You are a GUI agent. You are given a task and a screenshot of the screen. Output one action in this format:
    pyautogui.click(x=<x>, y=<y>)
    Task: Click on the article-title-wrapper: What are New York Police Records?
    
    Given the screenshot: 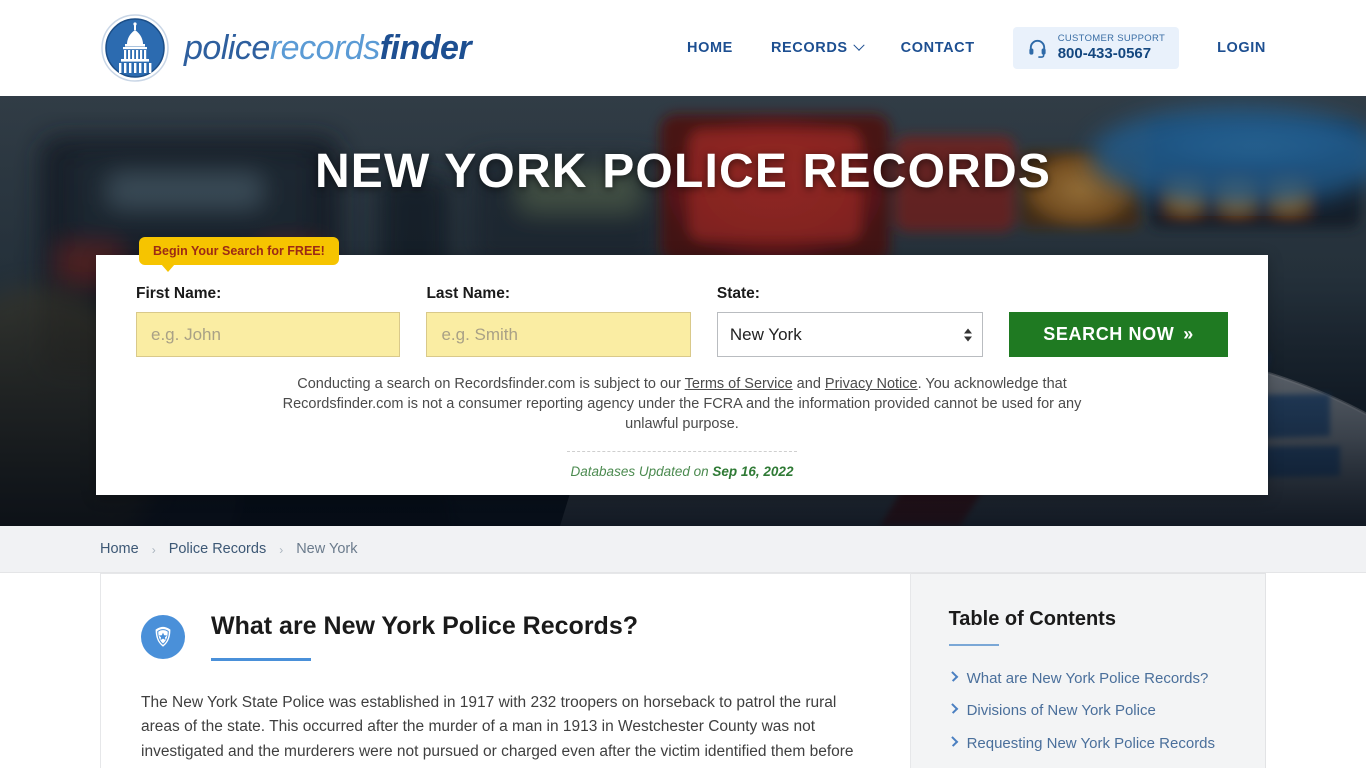 What is the action you would take?
    pyautogui.click(x=540, y=636)
    